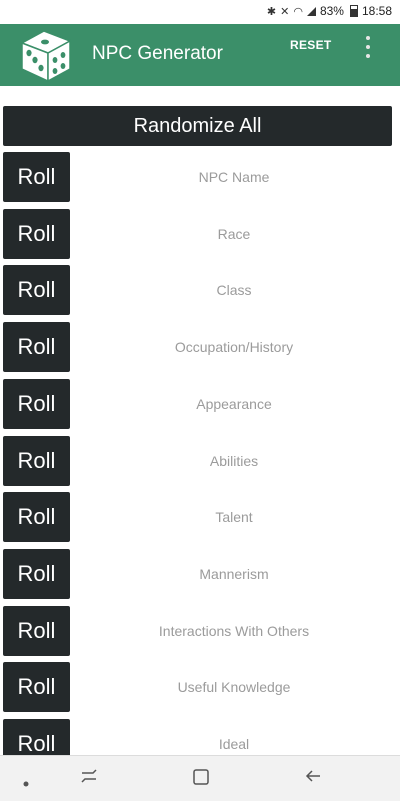  Describe the element at coordinates (234, 290) in the screenshot. I see `field-label-class: Class` at that location.